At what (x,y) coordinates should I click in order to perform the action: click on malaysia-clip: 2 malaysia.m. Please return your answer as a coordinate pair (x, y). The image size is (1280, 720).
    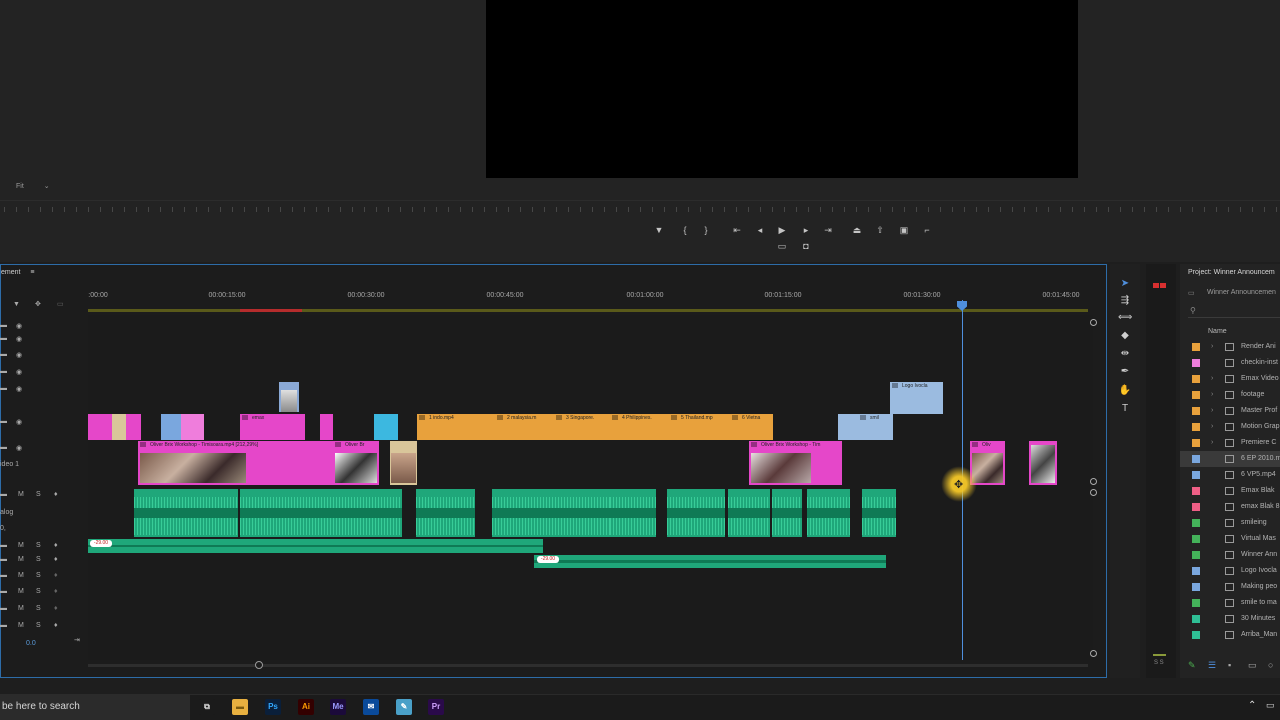
    Looking at the image, I should click on (524, 427).